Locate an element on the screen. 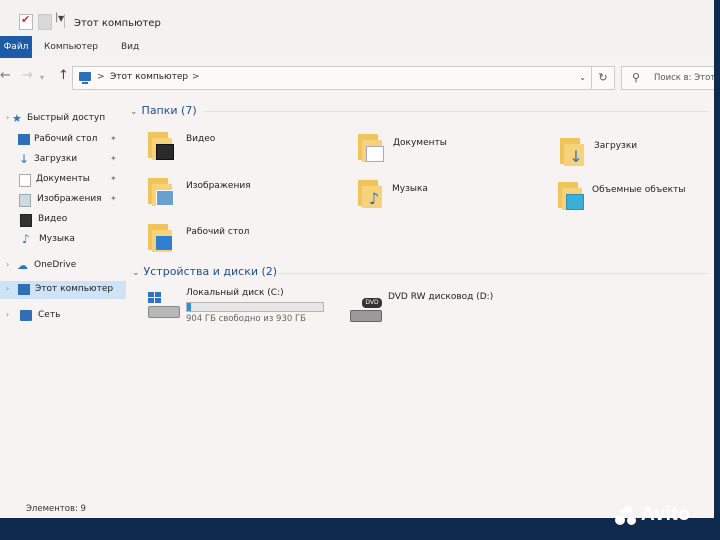 This screenshot has height=540, width=720. address-dropdown-icon: ⌄ is located at coordinates (582, 77).